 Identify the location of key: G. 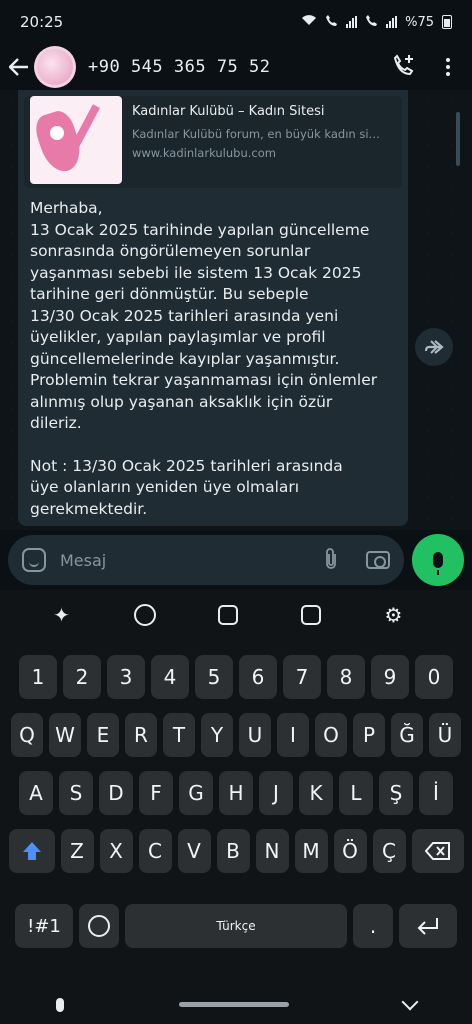
(196, 793).